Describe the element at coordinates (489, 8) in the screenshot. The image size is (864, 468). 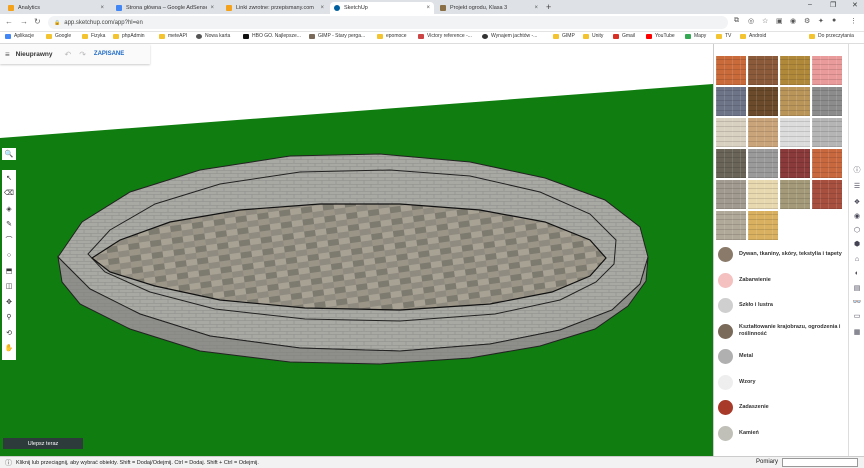
I see `browser-tab: Projekt ogrodu, Klasa 3 ×` at that location.